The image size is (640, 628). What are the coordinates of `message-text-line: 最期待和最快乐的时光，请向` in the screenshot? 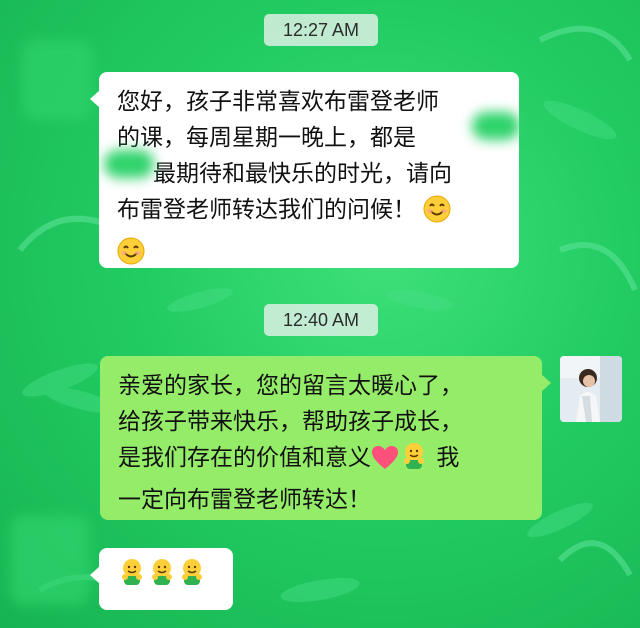 It's located at (302, 174).